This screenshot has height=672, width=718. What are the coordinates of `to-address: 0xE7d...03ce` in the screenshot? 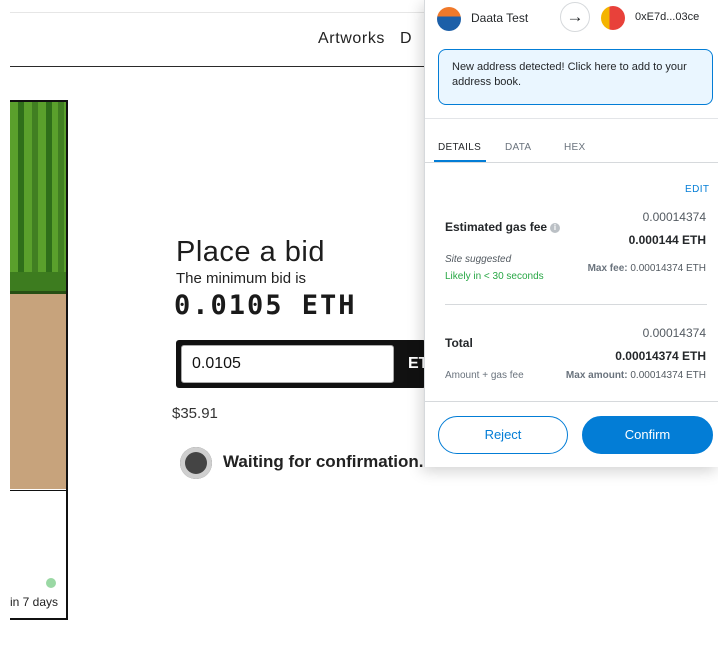 It's located at (667, 17).